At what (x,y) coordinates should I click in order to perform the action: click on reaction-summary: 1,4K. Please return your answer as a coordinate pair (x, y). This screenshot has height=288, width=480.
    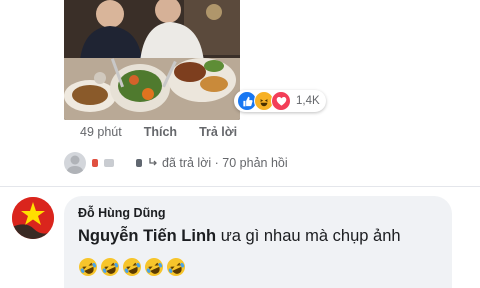
    Looking at the image, I should click on (280, 101).